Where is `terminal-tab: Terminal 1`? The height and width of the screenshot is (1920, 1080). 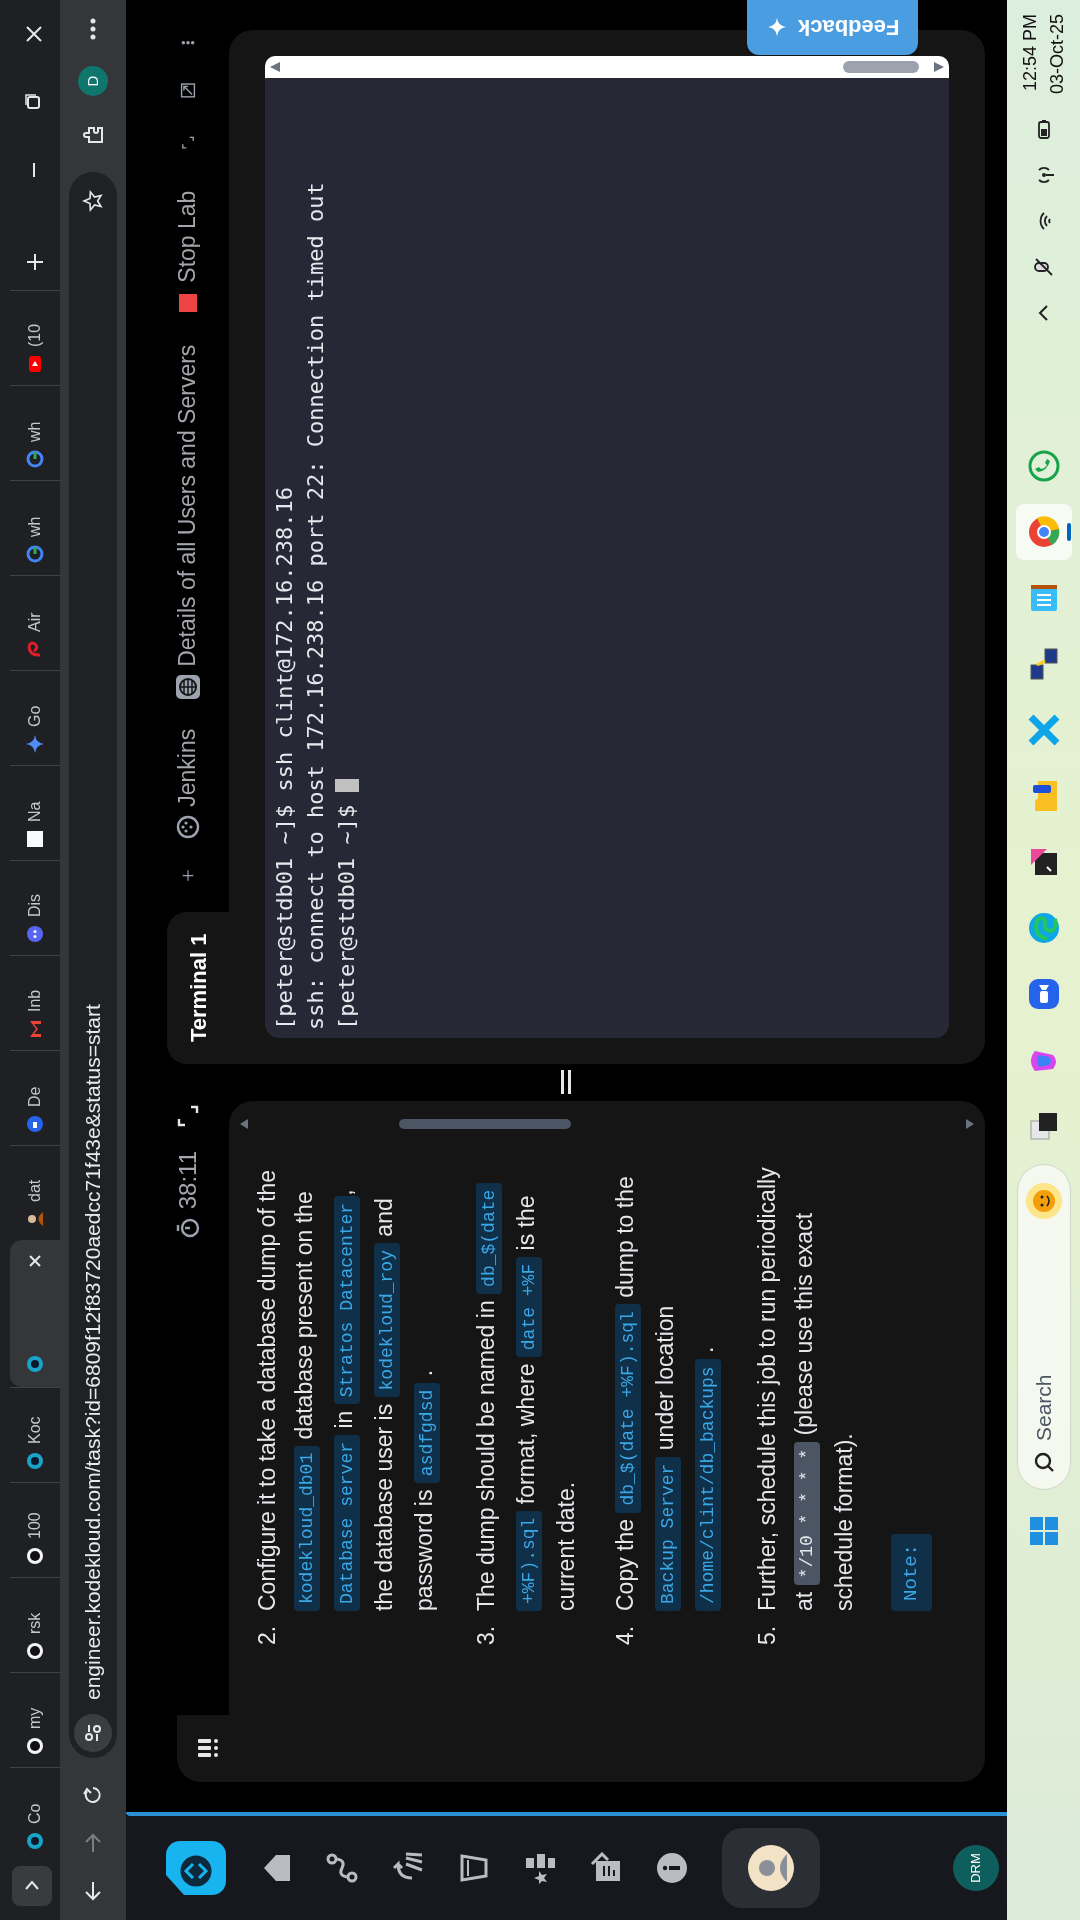
terminal-tab: Terminal 1 is located at coordinates (198, 987).